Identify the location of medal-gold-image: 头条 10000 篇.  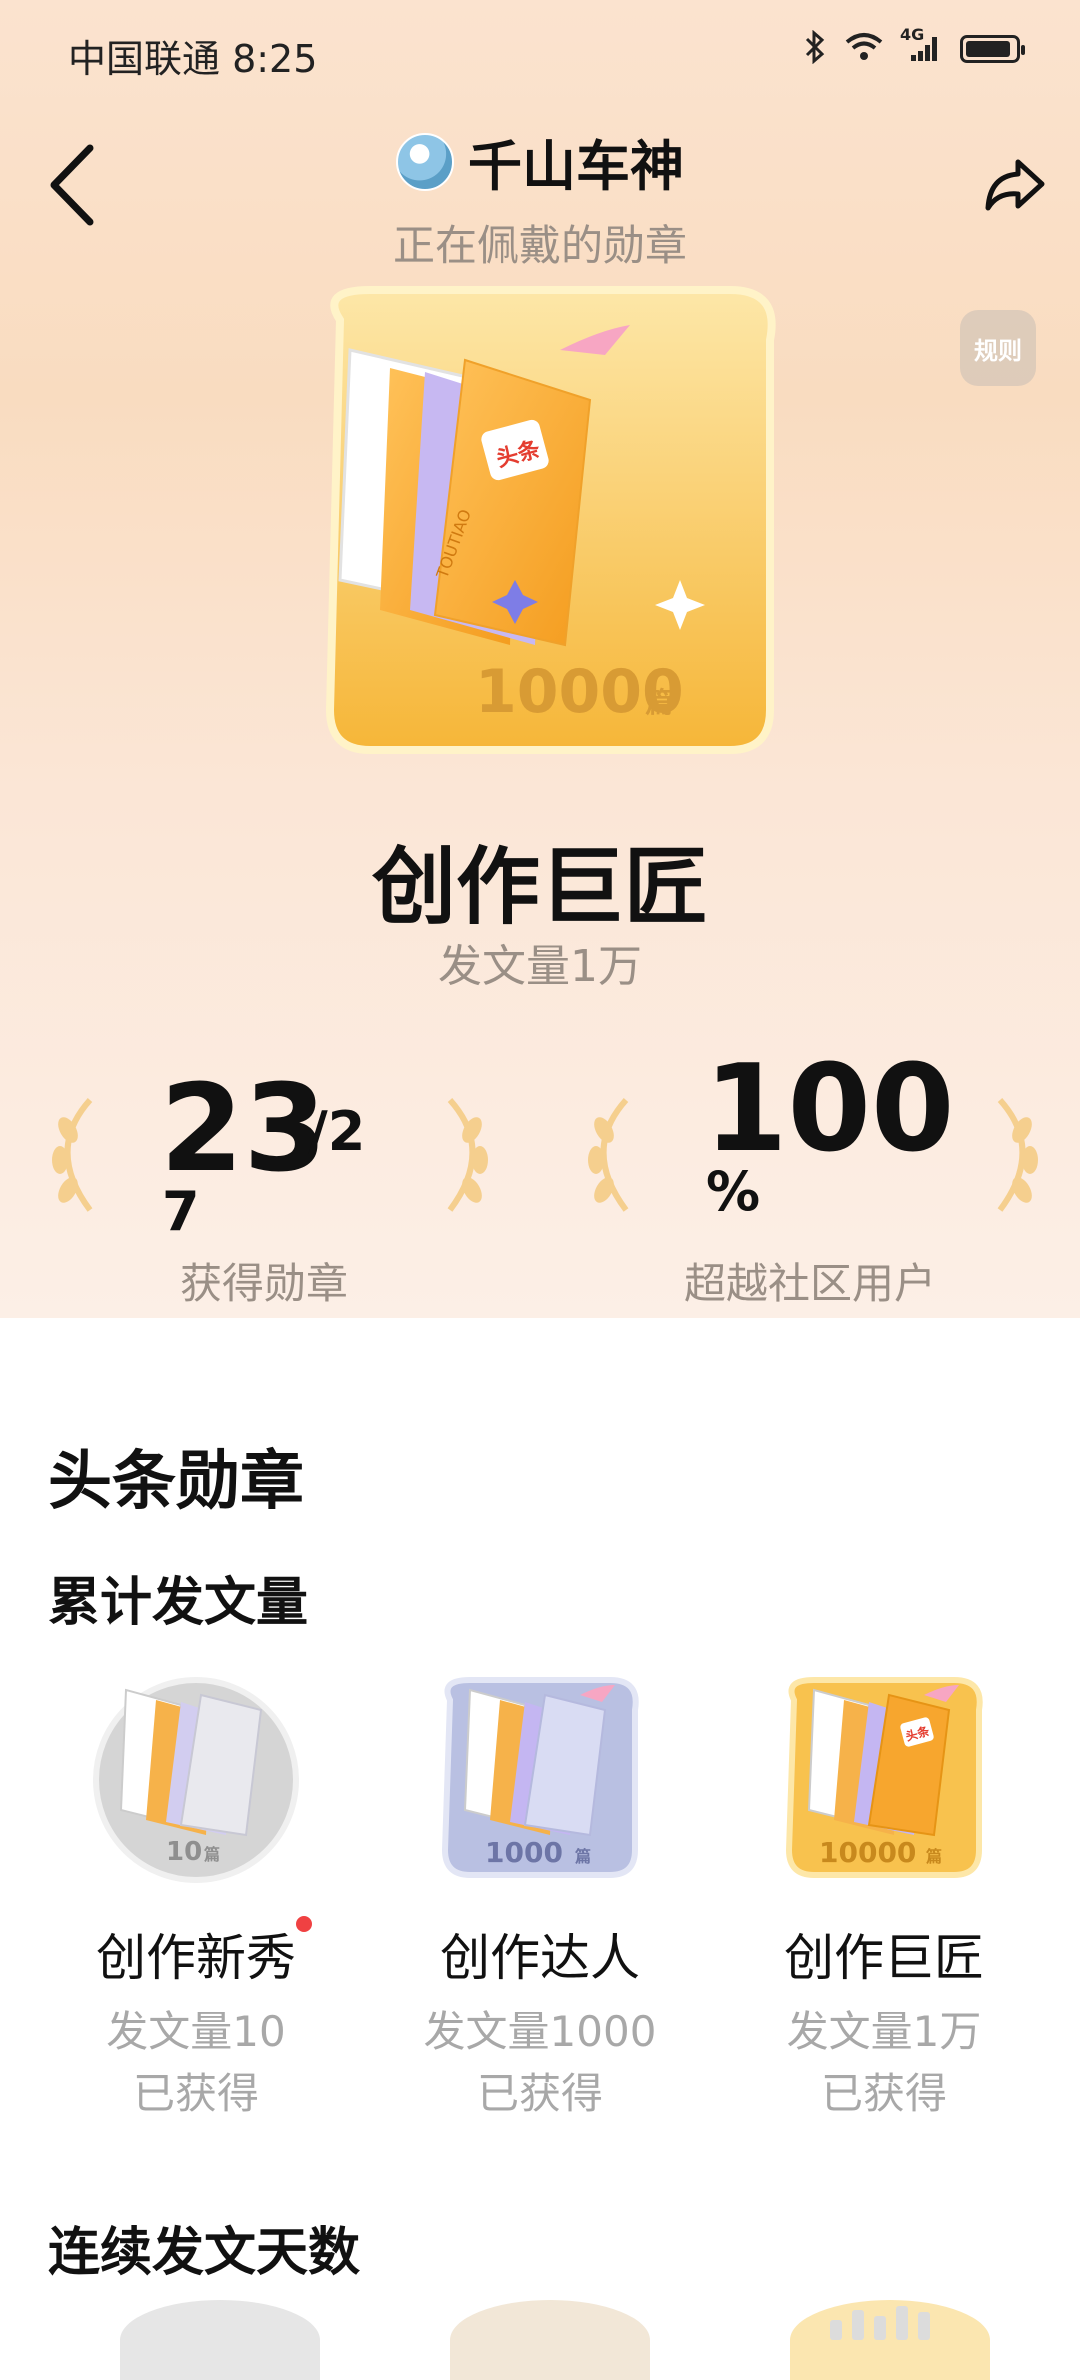
(884, 1777).